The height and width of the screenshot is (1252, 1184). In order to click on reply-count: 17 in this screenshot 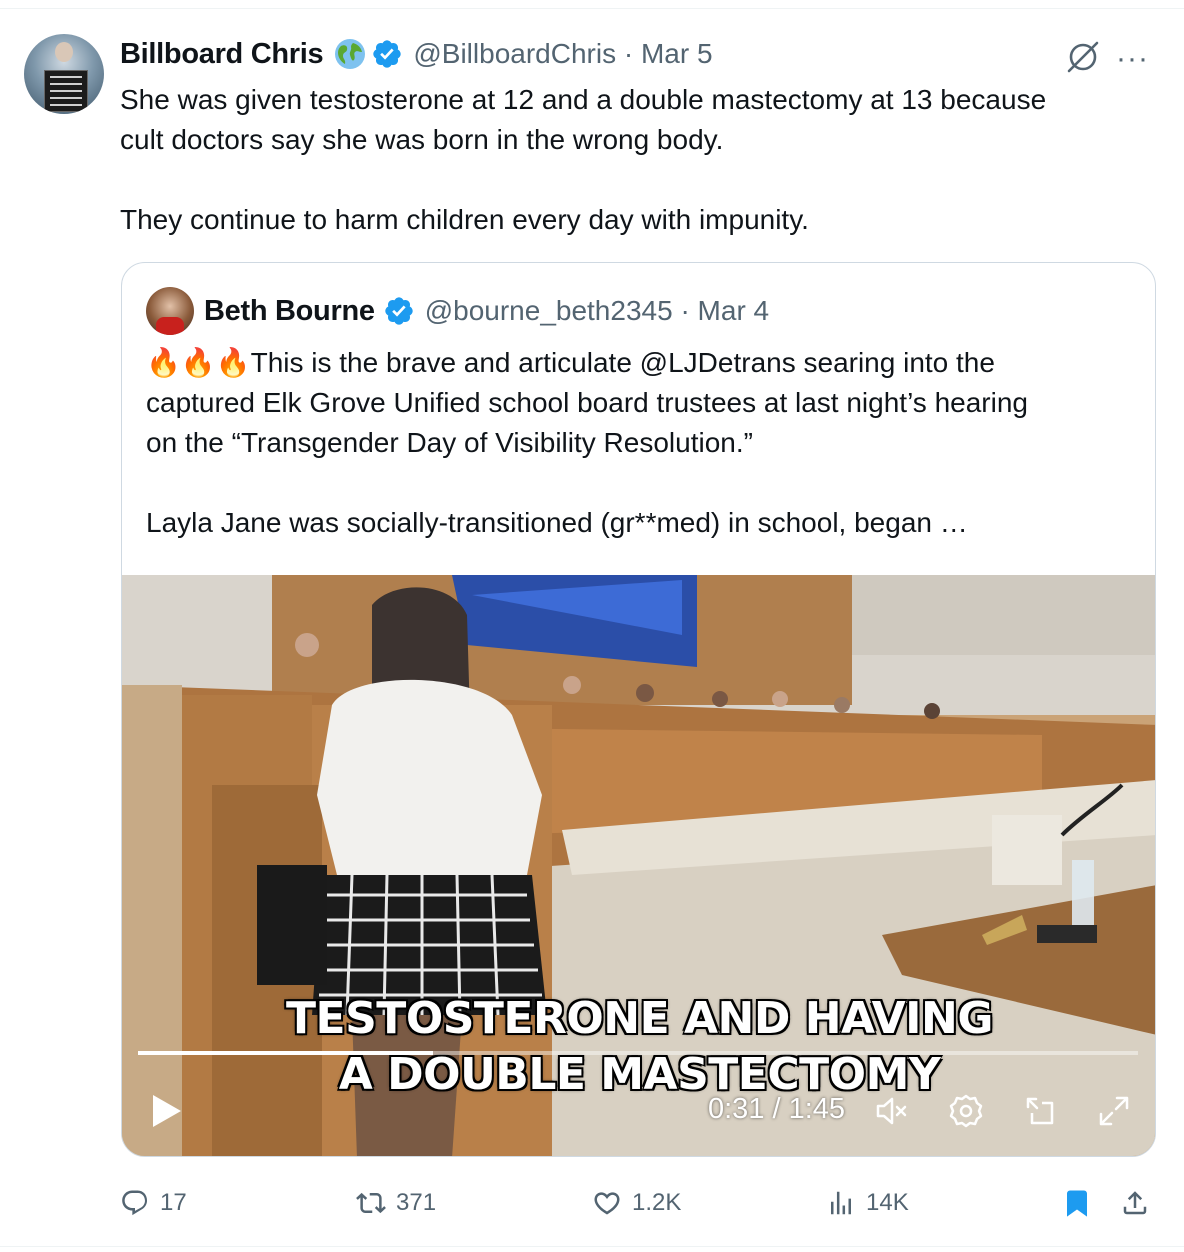, I will do `click(173, 1202)`.